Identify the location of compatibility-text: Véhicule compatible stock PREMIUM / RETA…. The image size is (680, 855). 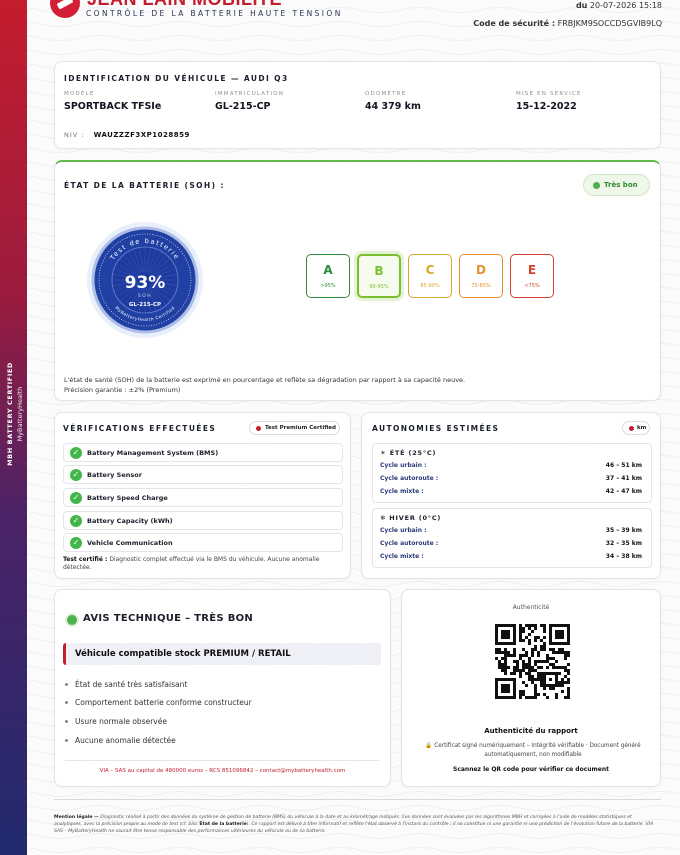
(183, 654).